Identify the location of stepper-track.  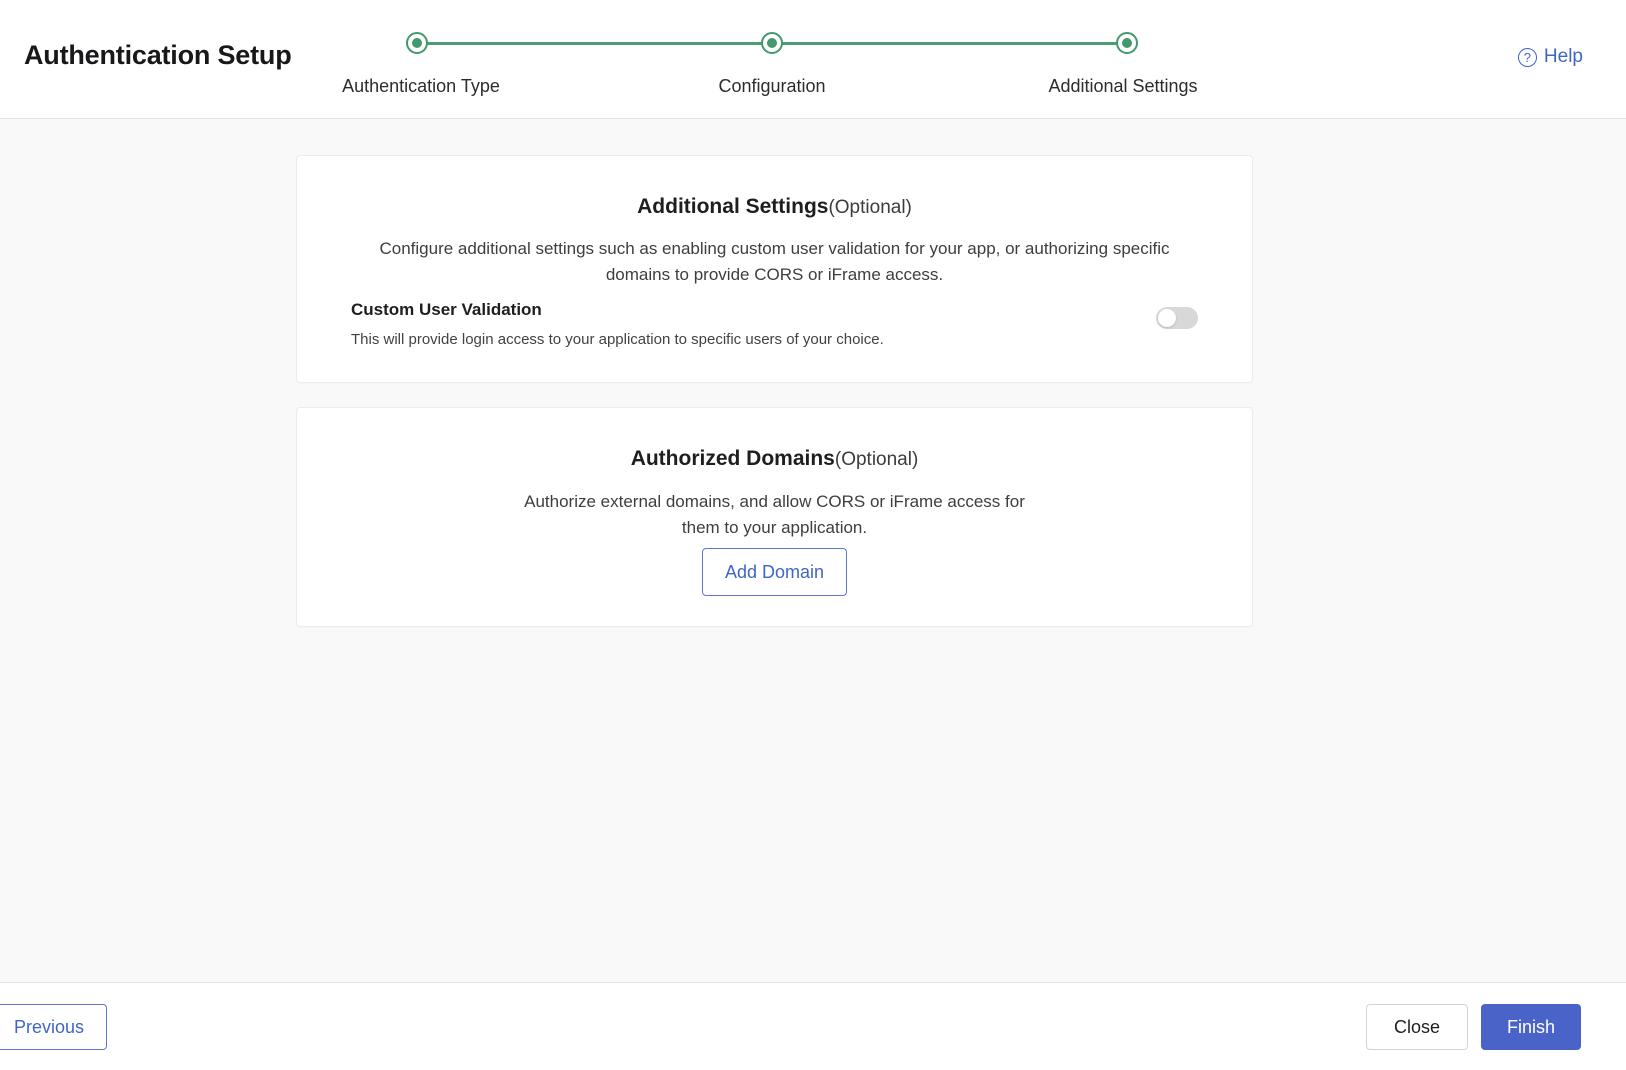
(772, 43).